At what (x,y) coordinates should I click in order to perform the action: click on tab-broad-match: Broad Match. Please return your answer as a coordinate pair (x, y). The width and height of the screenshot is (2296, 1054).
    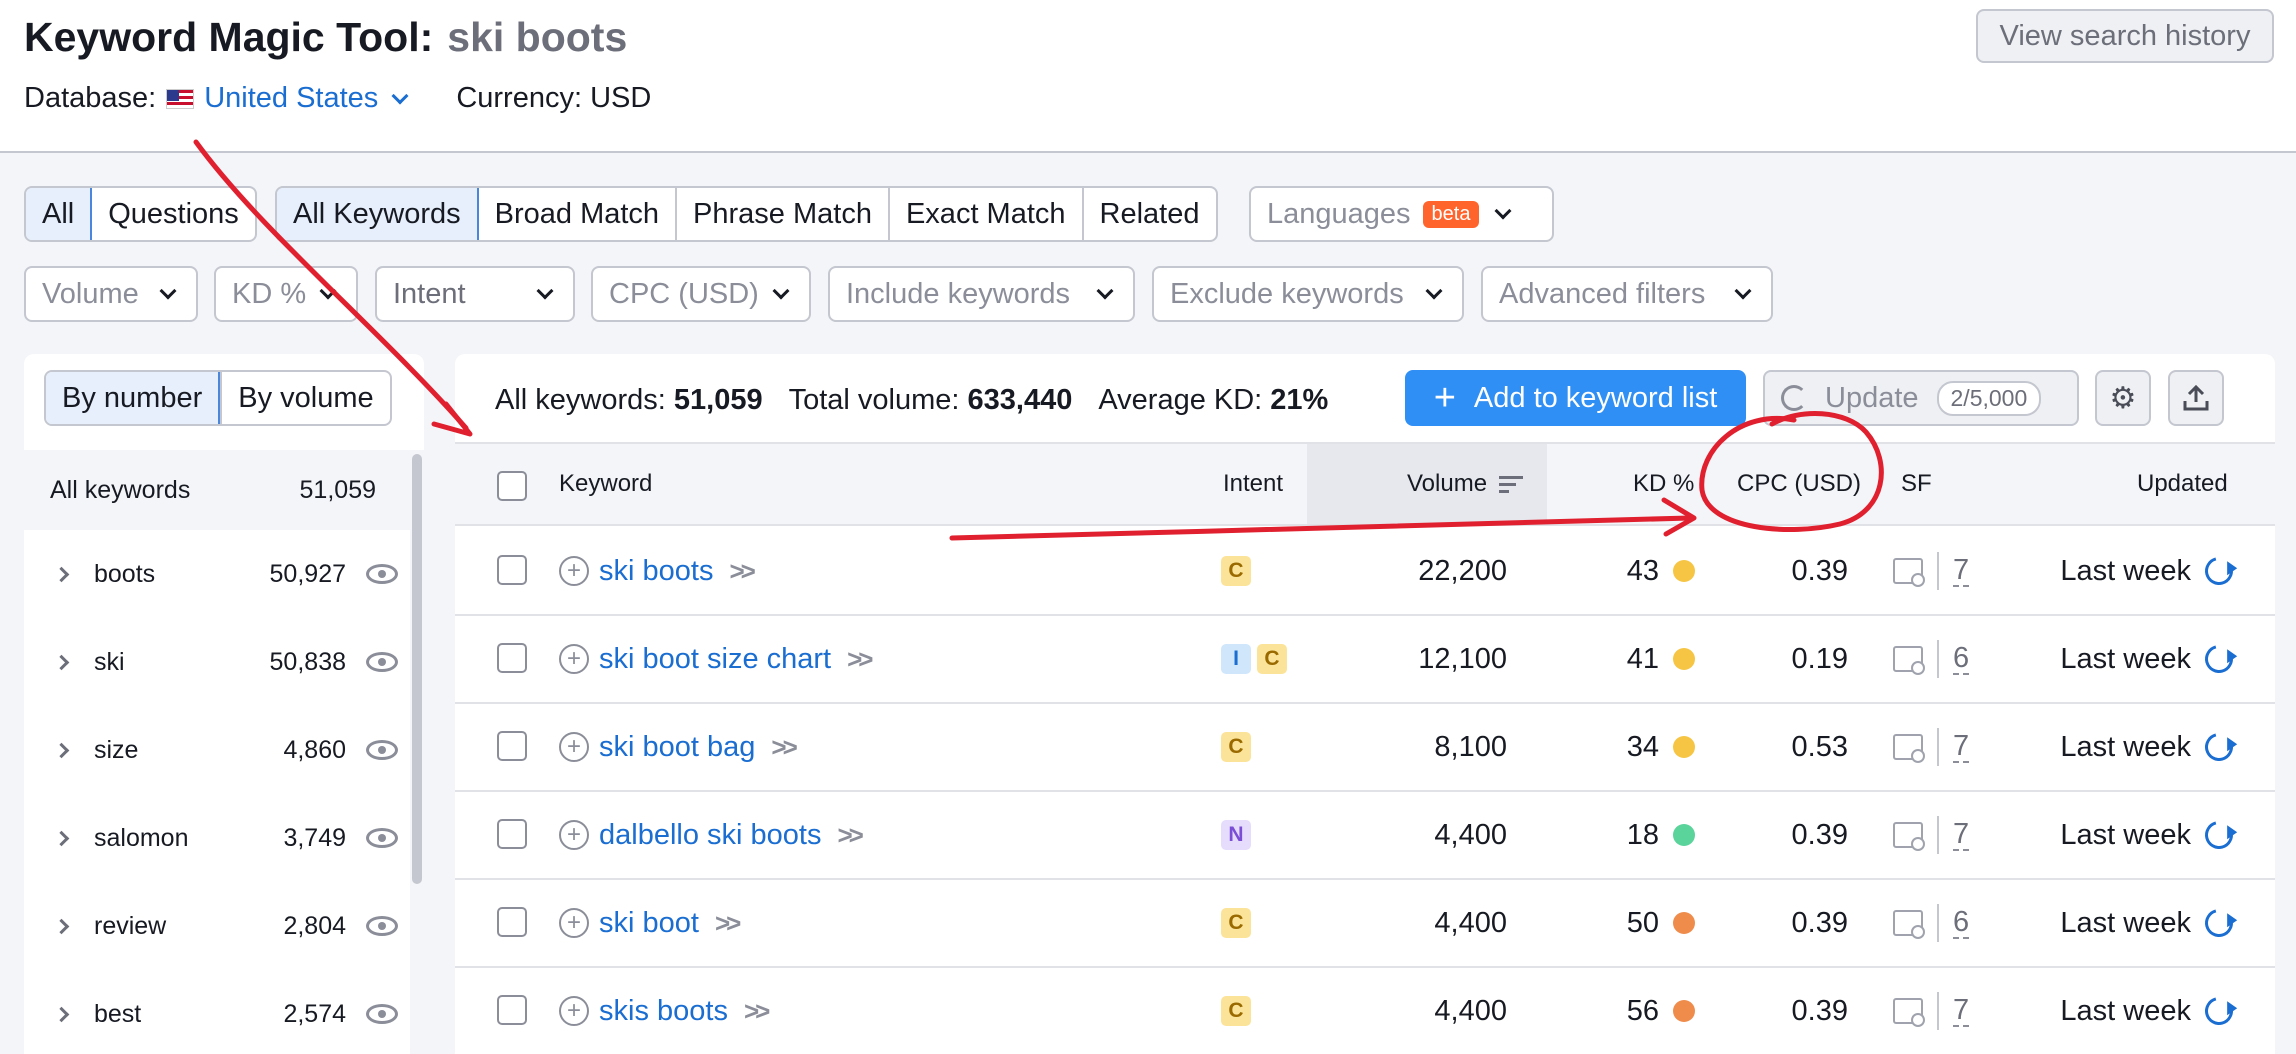
    Looking at the image, I should click on (578, 214).